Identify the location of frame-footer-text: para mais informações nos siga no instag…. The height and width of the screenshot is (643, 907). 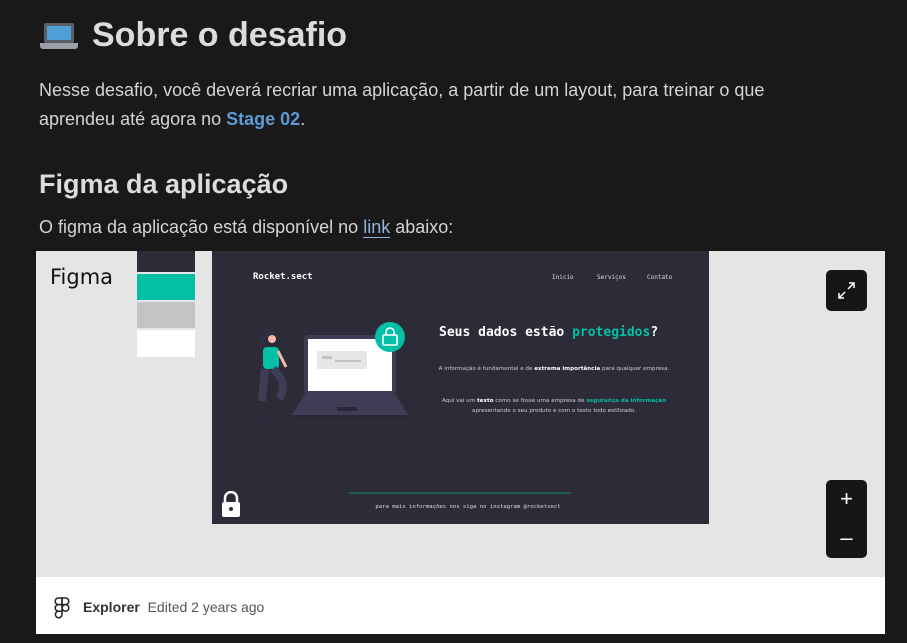
(468, 507).